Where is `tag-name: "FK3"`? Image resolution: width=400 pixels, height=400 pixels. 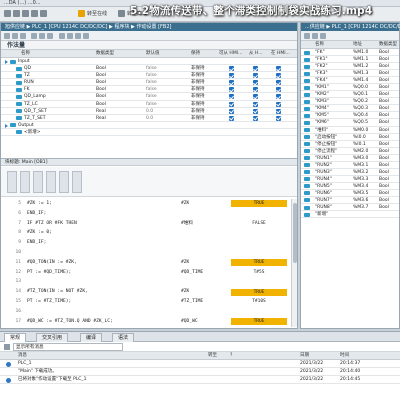
tag-name: "FK3" is located at coordinates (321, 73).